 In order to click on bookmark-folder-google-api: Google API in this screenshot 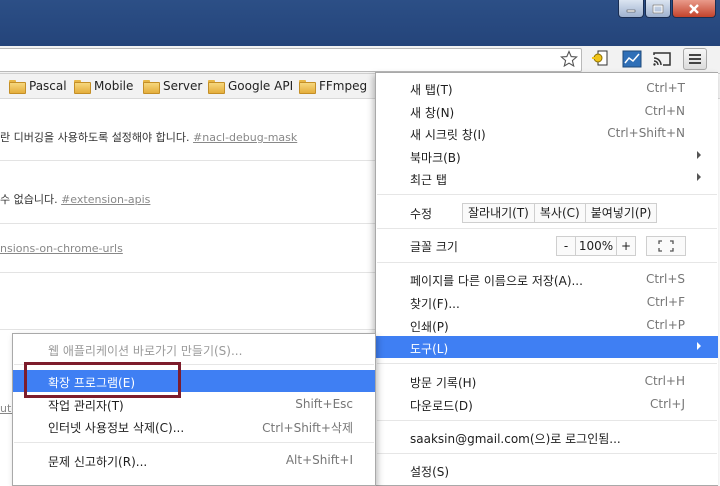, I will do `click(251, 86)`.